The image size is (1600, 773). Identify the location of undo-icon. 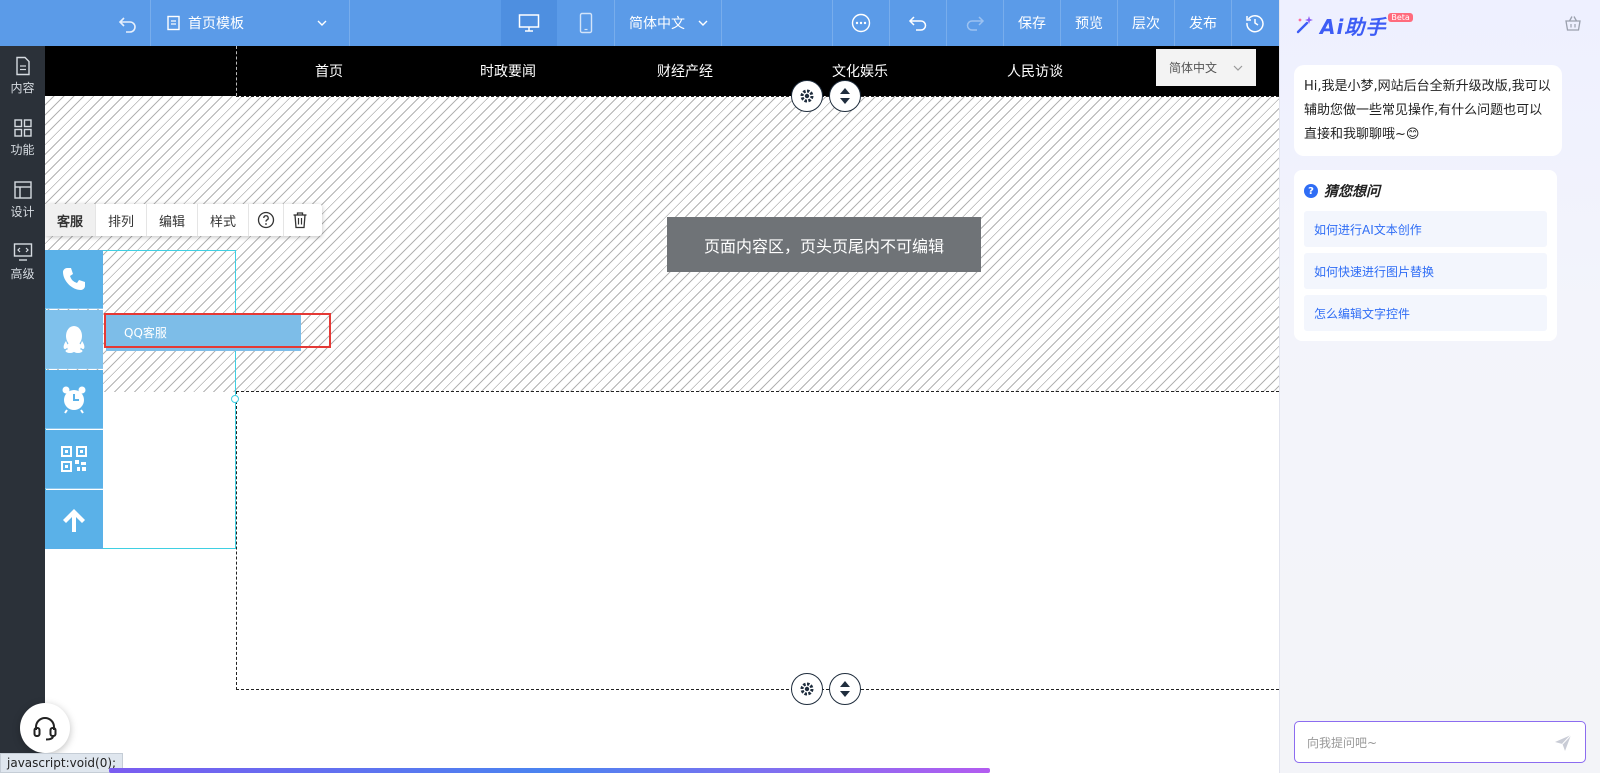
(917, 23).